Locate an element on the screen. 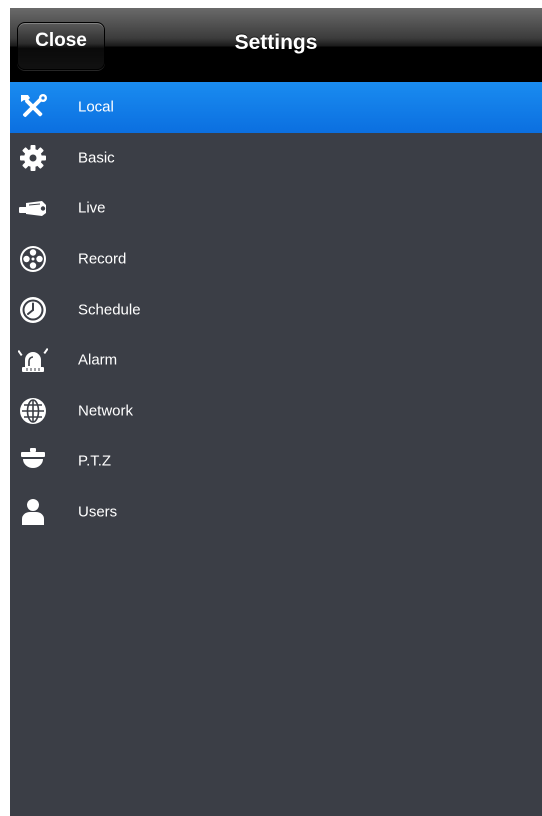 The height and width of the screenshot is (816, 542). navigation-bar: Close Settings is located at coordinates (276, 45).